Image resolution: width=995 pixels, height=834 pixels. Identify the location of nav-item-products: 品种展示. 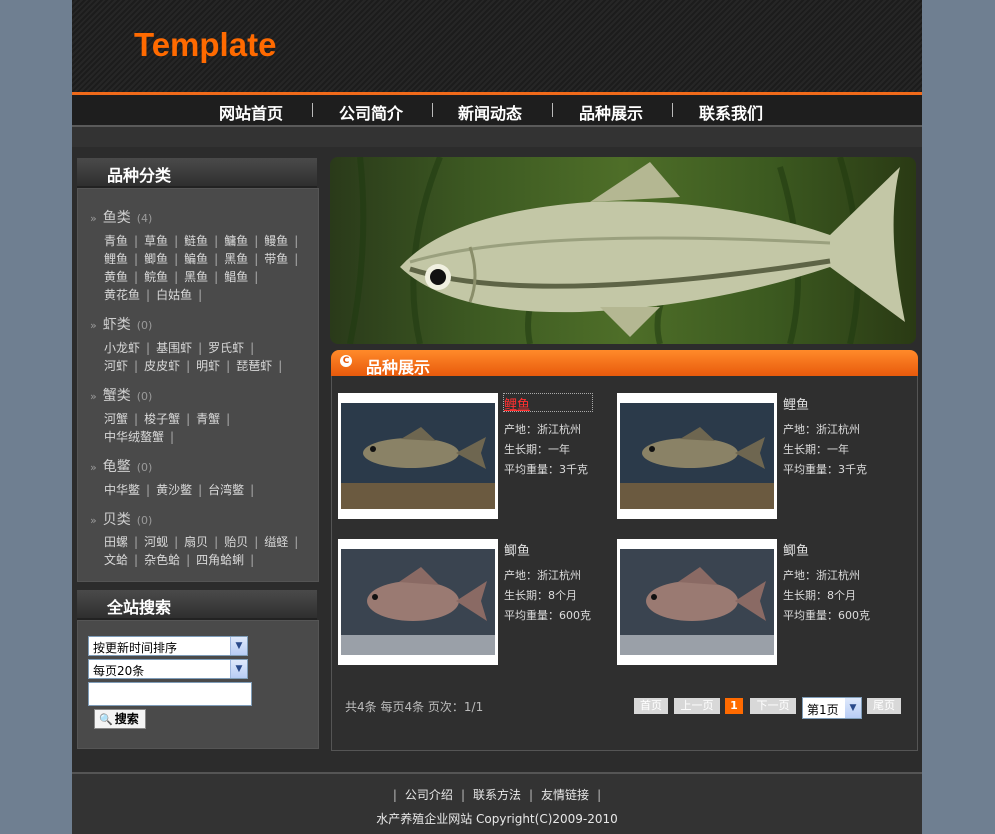
(611, 112).